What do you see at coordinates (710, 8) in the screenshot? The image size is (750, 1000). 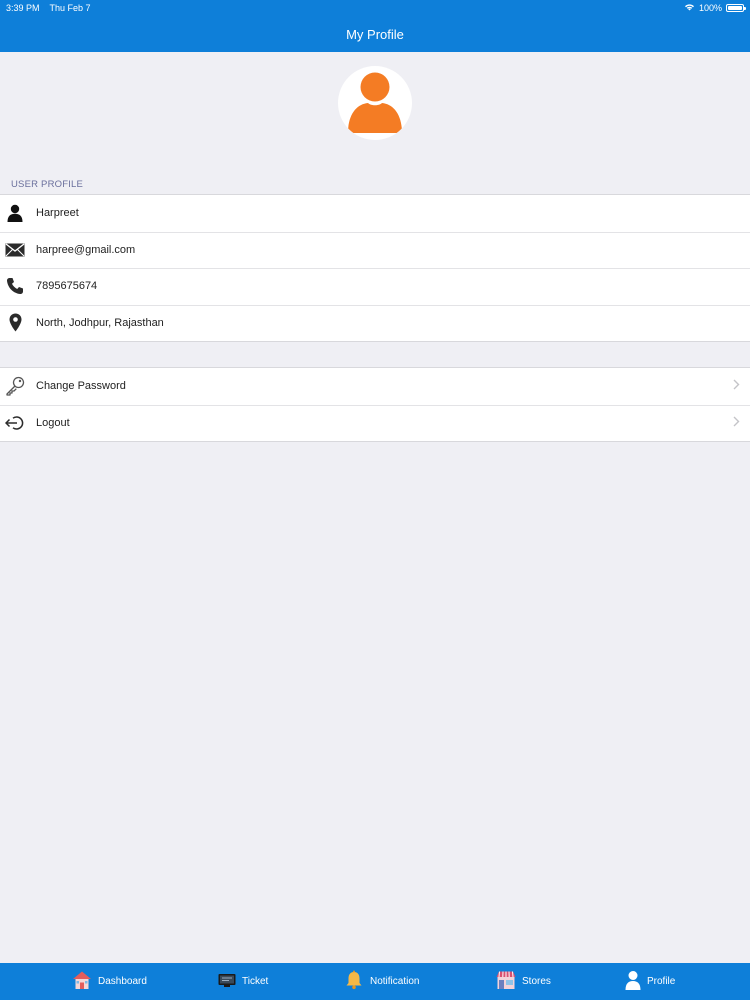 I see `battery-percent: 100%` at bounding box center [710, 8].